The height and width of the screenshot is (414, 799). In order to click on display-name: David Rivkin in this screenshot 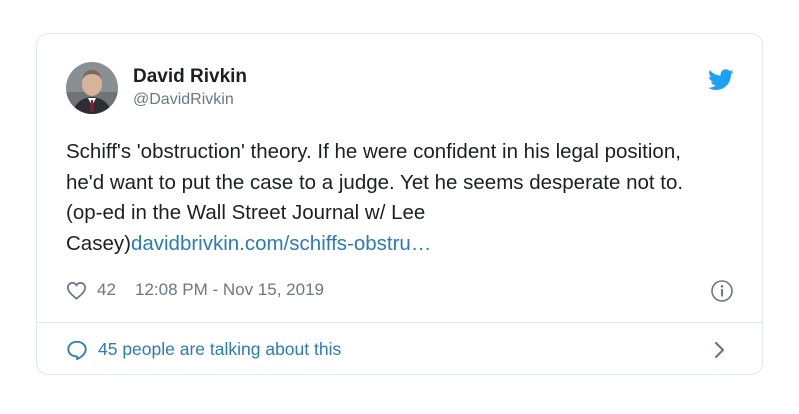, I will do `click(190, 77)`.